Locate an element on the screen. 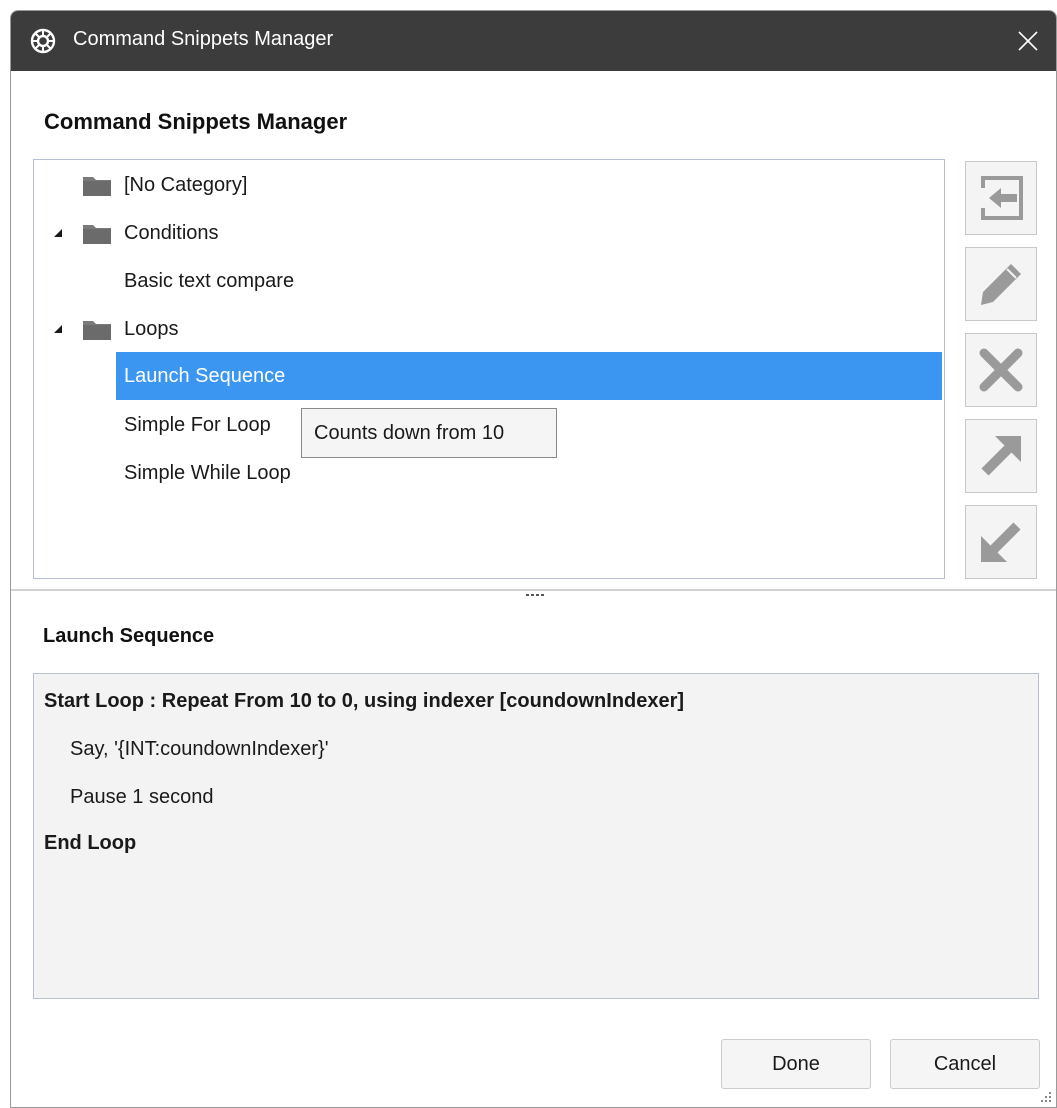 This screenshot has width=1057, height=1108. export-button is located at coordinates (1001, 456).